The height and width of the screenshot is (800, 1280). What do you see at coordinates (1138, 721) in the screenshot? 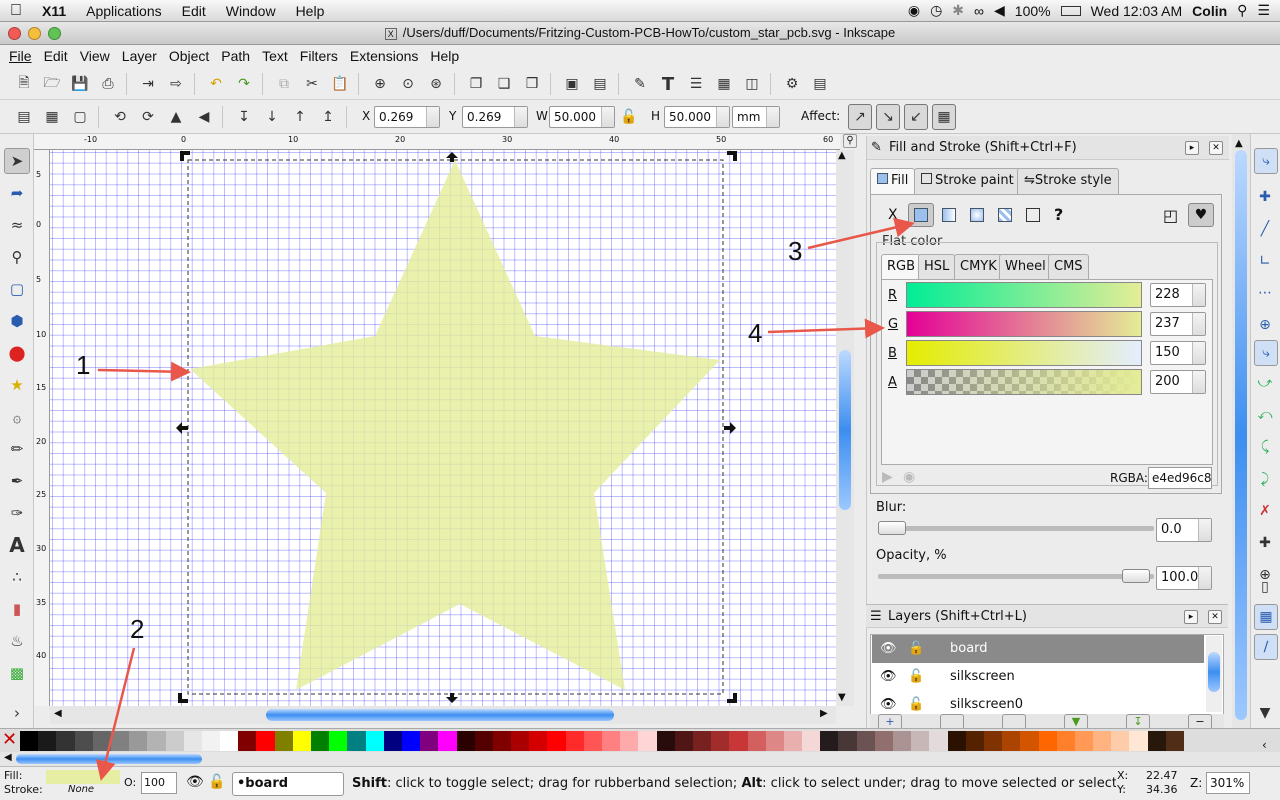
I see `layer-bottom-icon: ↧` at bounding box center [1138, 721].